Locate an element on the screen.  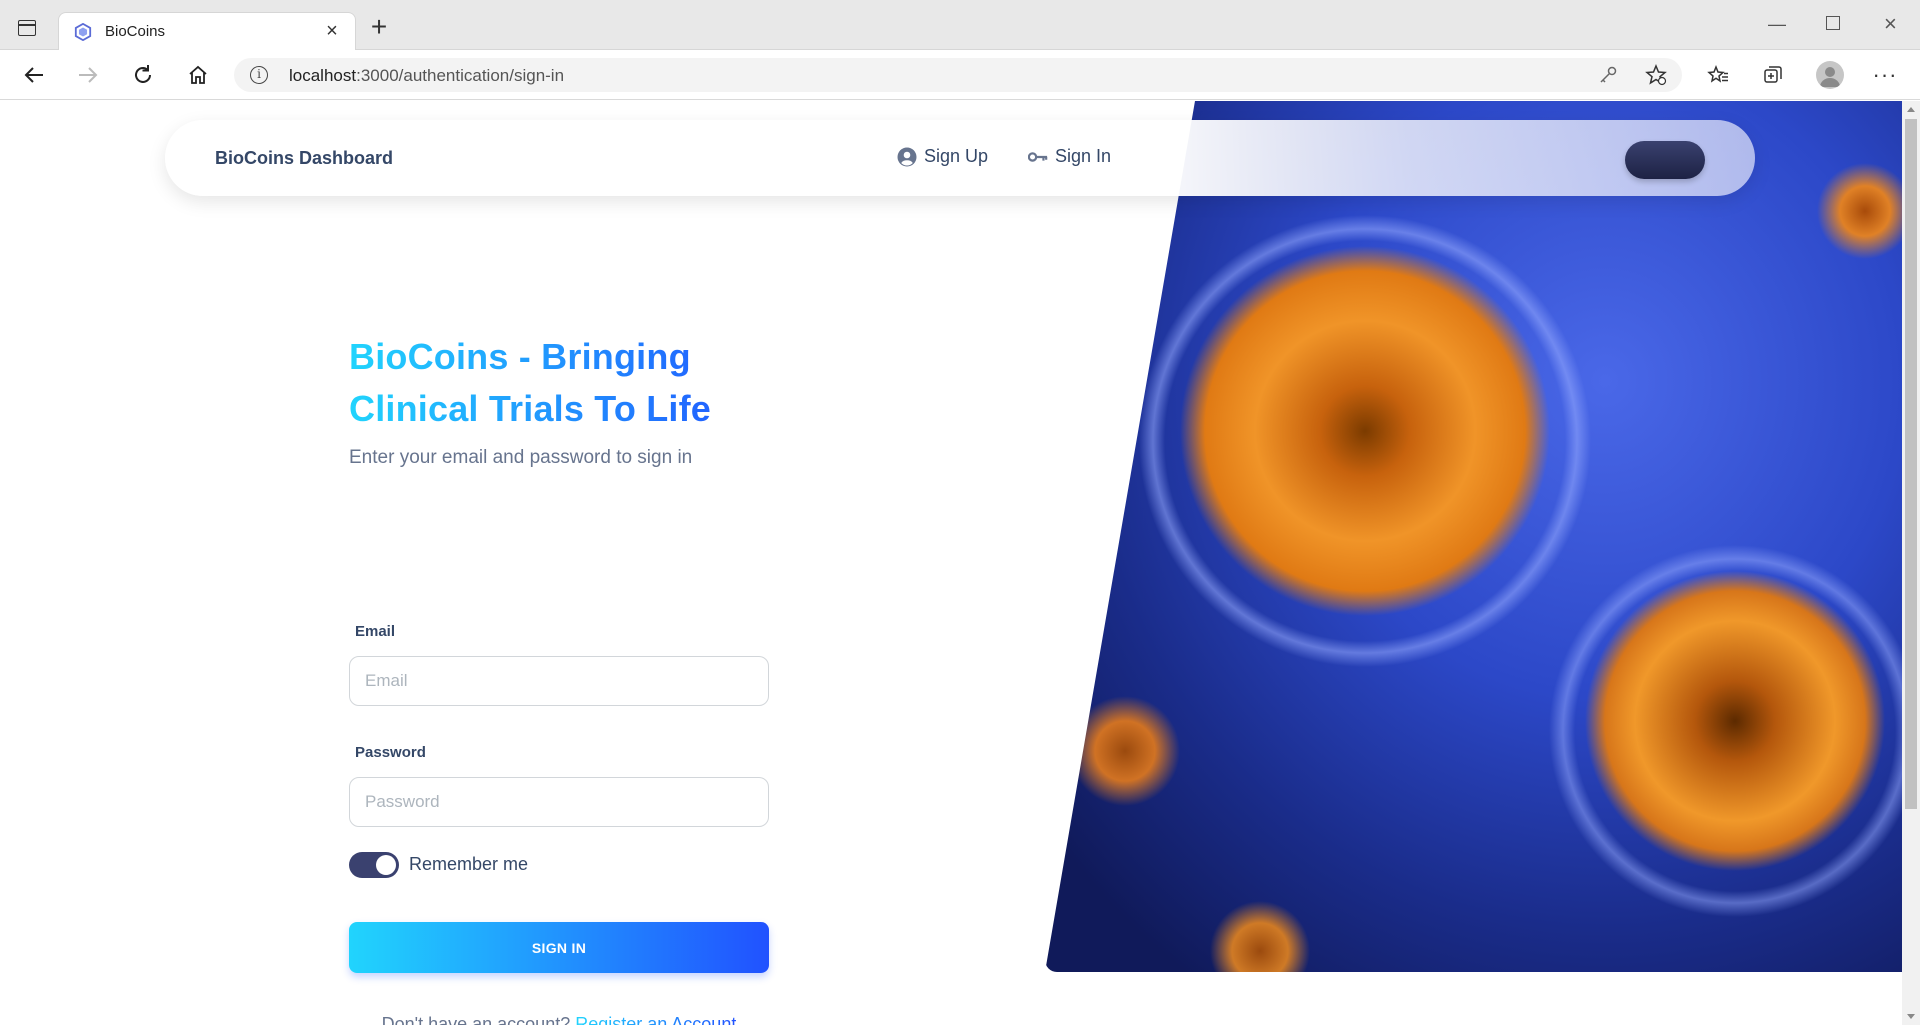
url-host: localhost is located at coordinates (323, 75).